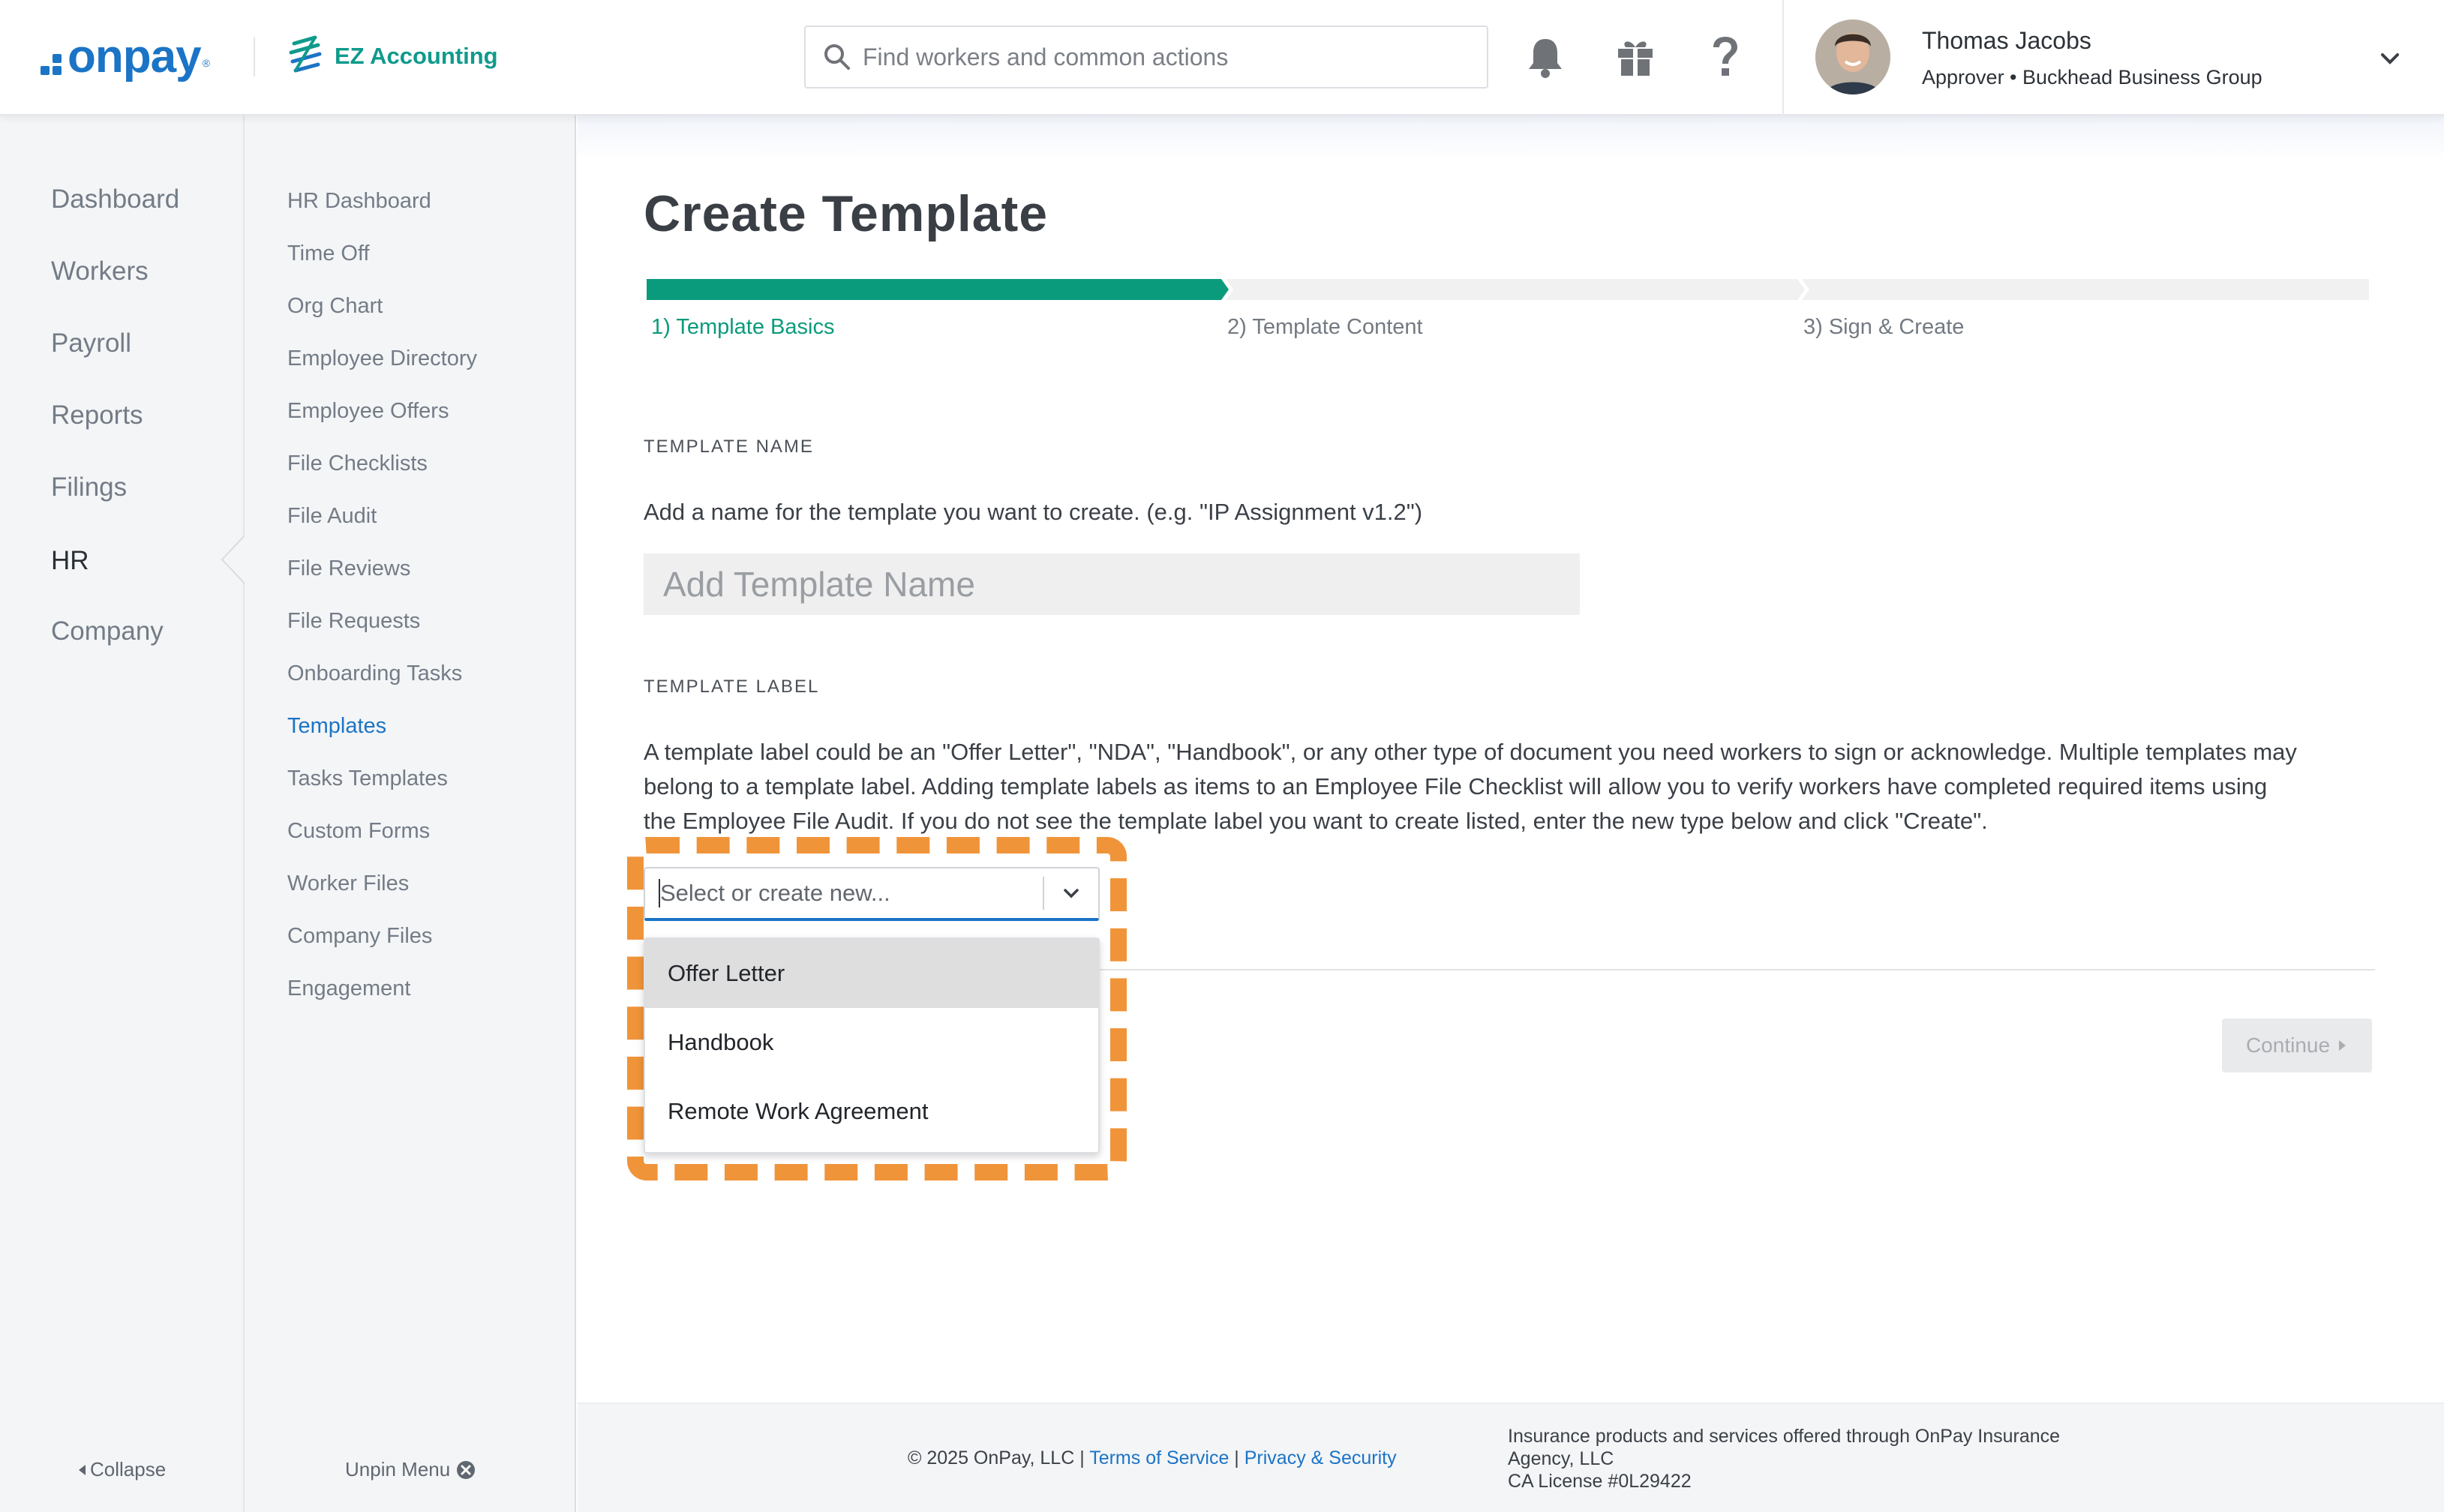  What do you see at coordinates (51, 64) in the screenshot?
I see `onpay-logo-dots` at bounding box center [51, 64].